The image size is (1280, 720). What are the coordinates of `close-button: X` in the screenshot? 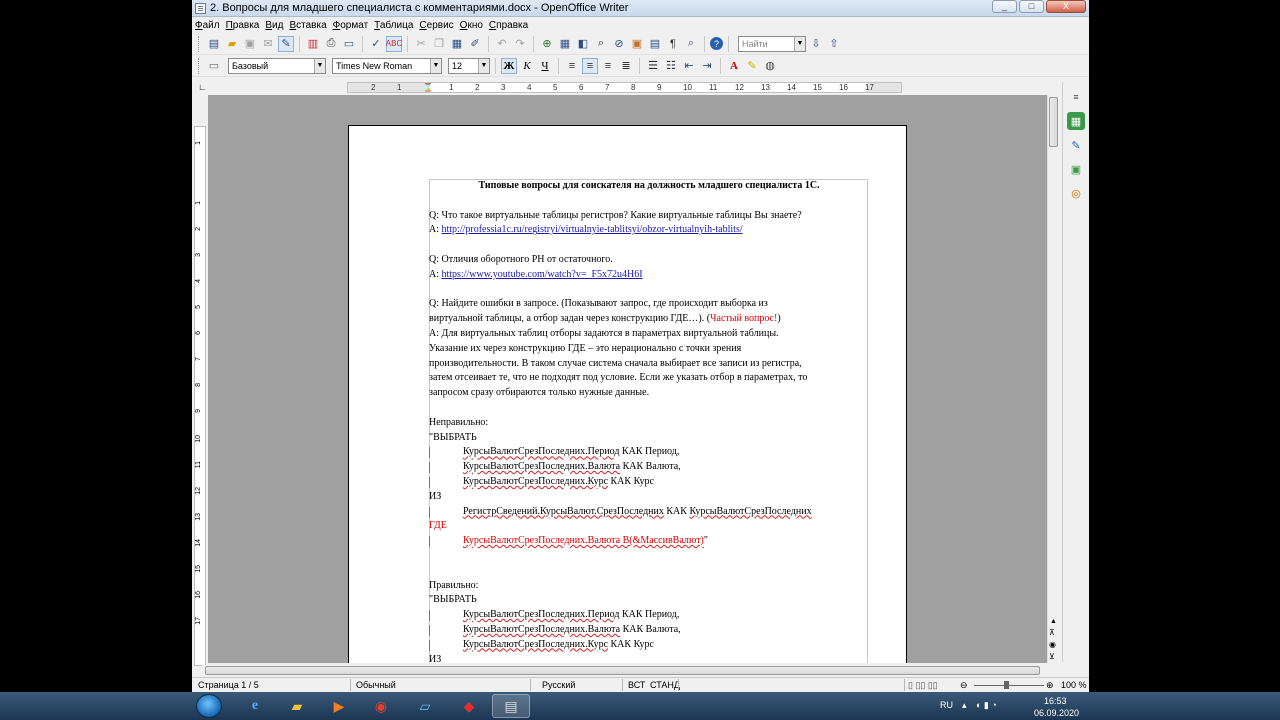 It's located at (1066, 6).